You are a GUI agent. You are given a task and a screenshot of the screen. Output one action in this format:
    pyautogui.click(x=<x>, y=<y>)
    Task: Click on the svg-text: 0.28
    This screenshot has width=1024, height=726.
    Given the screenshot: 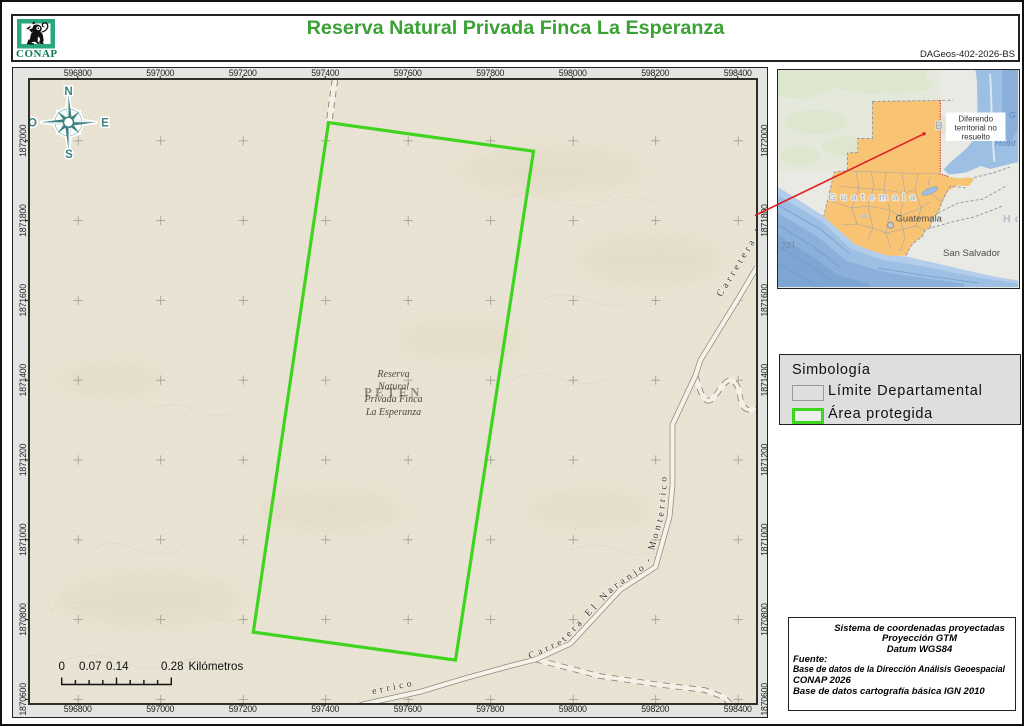 What is the action you would take?
    pyautogui.click(x=172, y=666)
    